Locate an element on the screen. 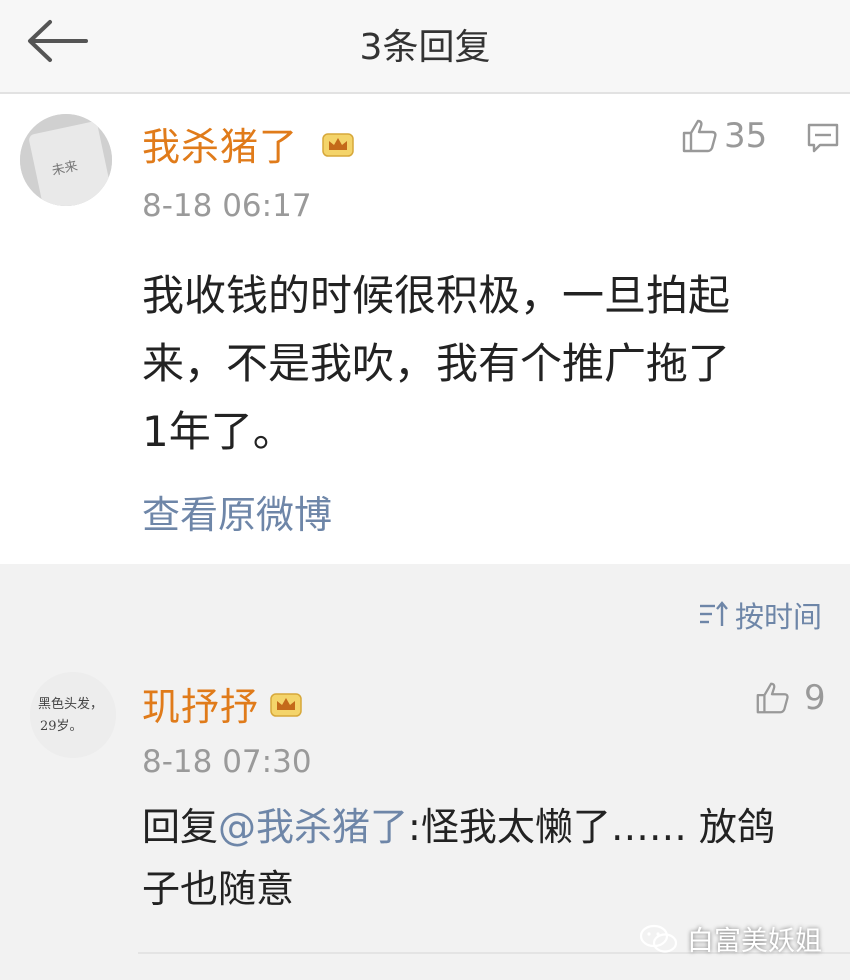 The height and width of the screenshot is (980, 850). watermark: 白富美妖姐 is located at coordinates (730, 938).